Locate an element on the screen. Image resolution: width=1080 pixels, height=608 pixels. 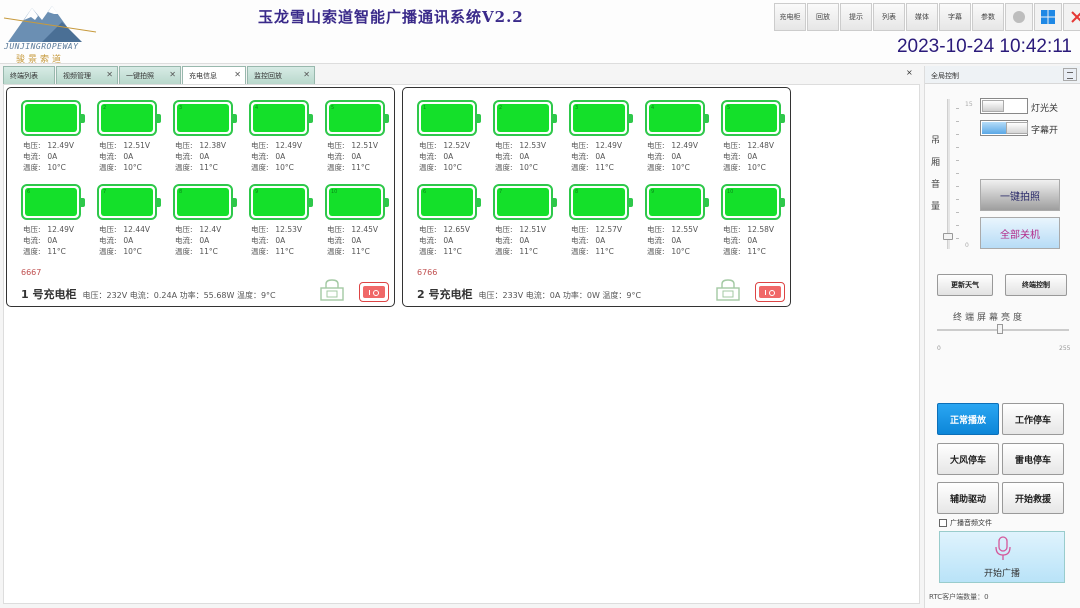
toolbar-subtitle-button: 字幕 is located at coordinates (955, 17).